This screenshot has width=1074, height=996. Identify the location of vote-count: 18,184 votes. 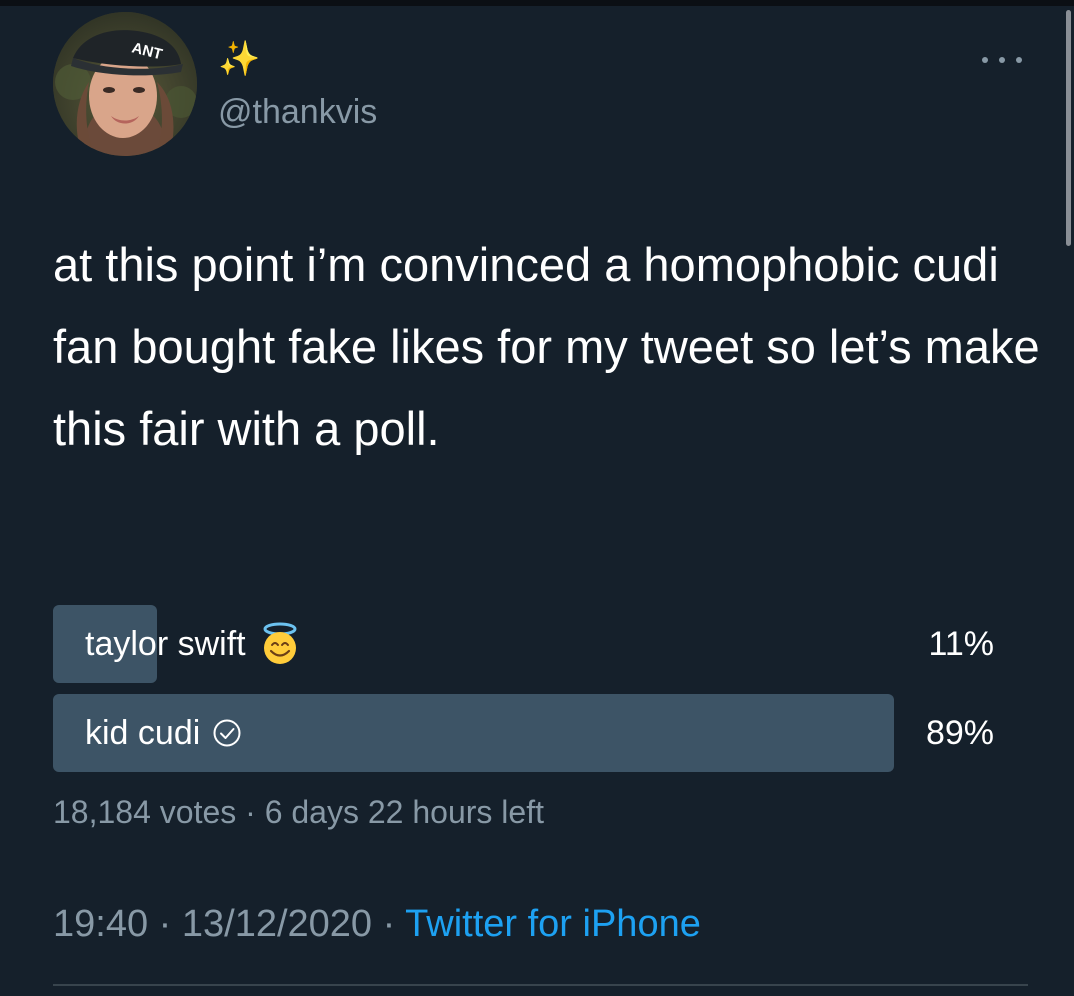
(145, 812).